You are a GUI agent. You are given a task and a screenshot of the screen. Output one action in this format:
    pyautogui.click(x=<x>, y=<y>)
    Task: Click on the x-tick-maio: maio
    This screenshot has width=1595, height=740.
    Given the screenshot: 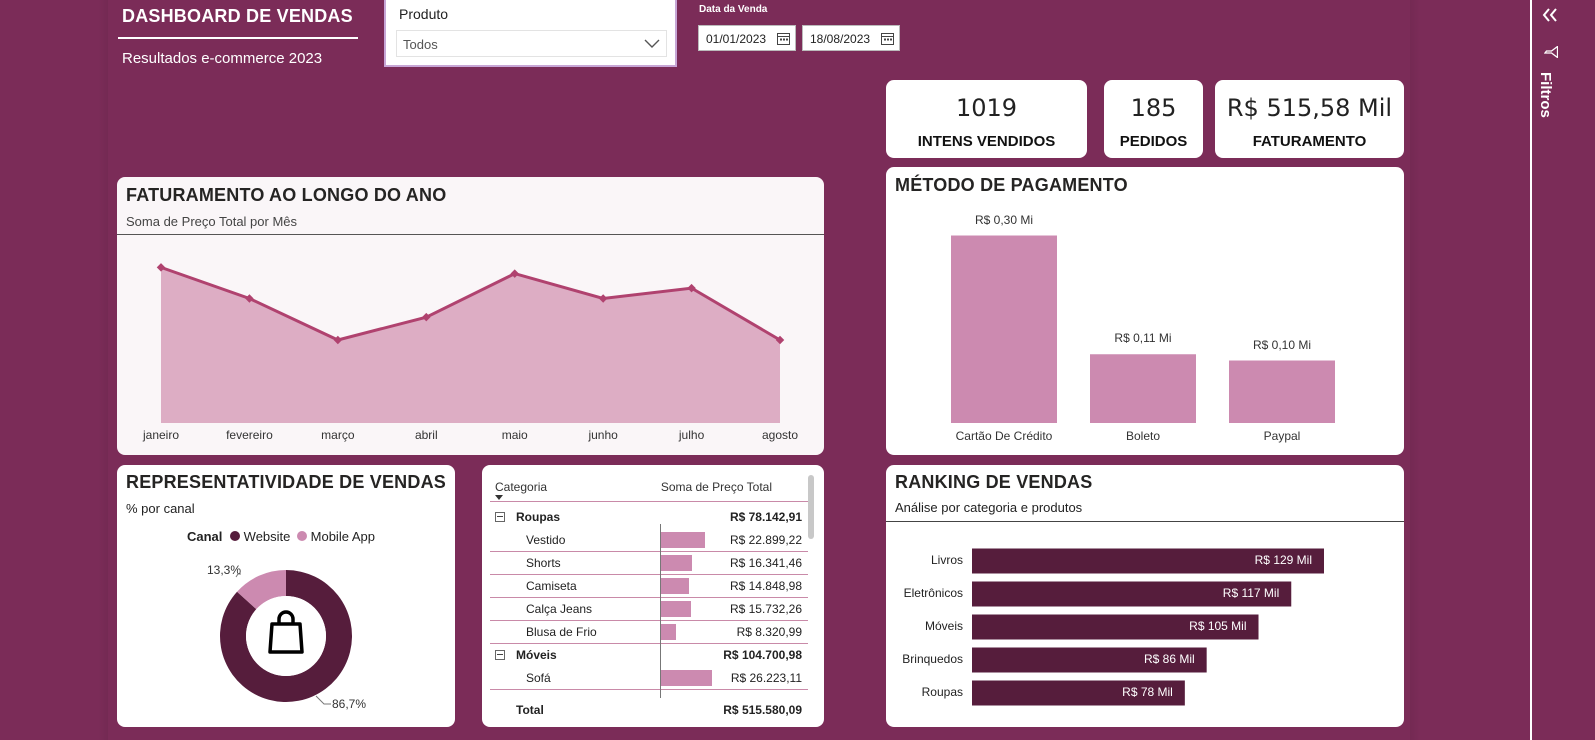 What is the action you would take?
    pyautogui.click(x=514, y=435)
    